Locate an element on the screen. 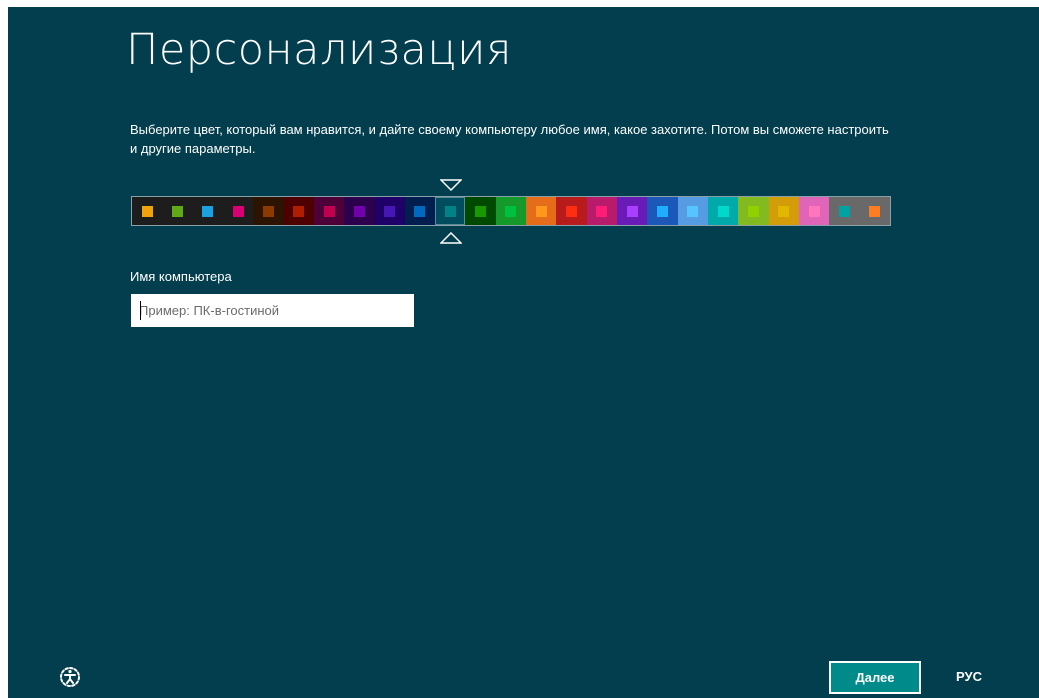 This screenshot has height=698, width=1039. selection-marker-bottom-icon is located at coordinates (451, 238).